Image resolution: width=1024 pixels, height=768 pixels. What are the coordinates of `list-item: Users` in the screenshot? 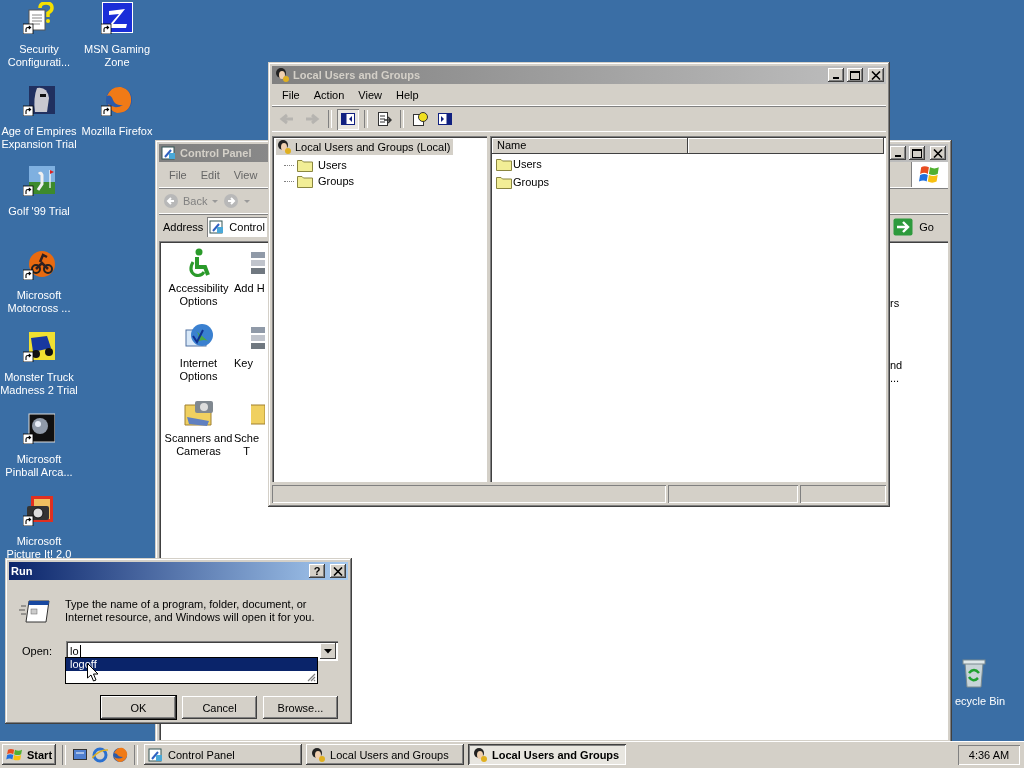 It's located at (527, 163).